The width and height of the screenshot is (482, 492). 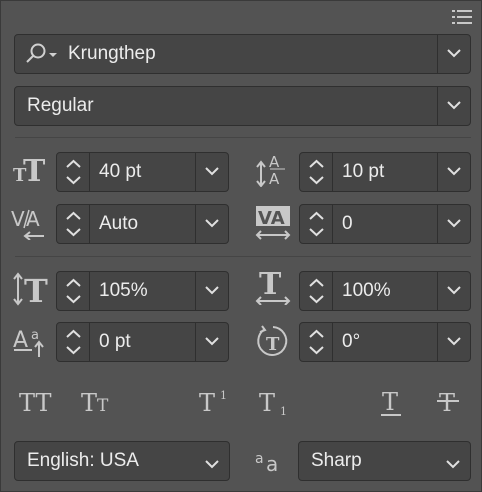 What do you see at coordinates (366, 291) in the screenshot?
I see `horizontal-scale-value: 100%` at bounding box center [366, 291].